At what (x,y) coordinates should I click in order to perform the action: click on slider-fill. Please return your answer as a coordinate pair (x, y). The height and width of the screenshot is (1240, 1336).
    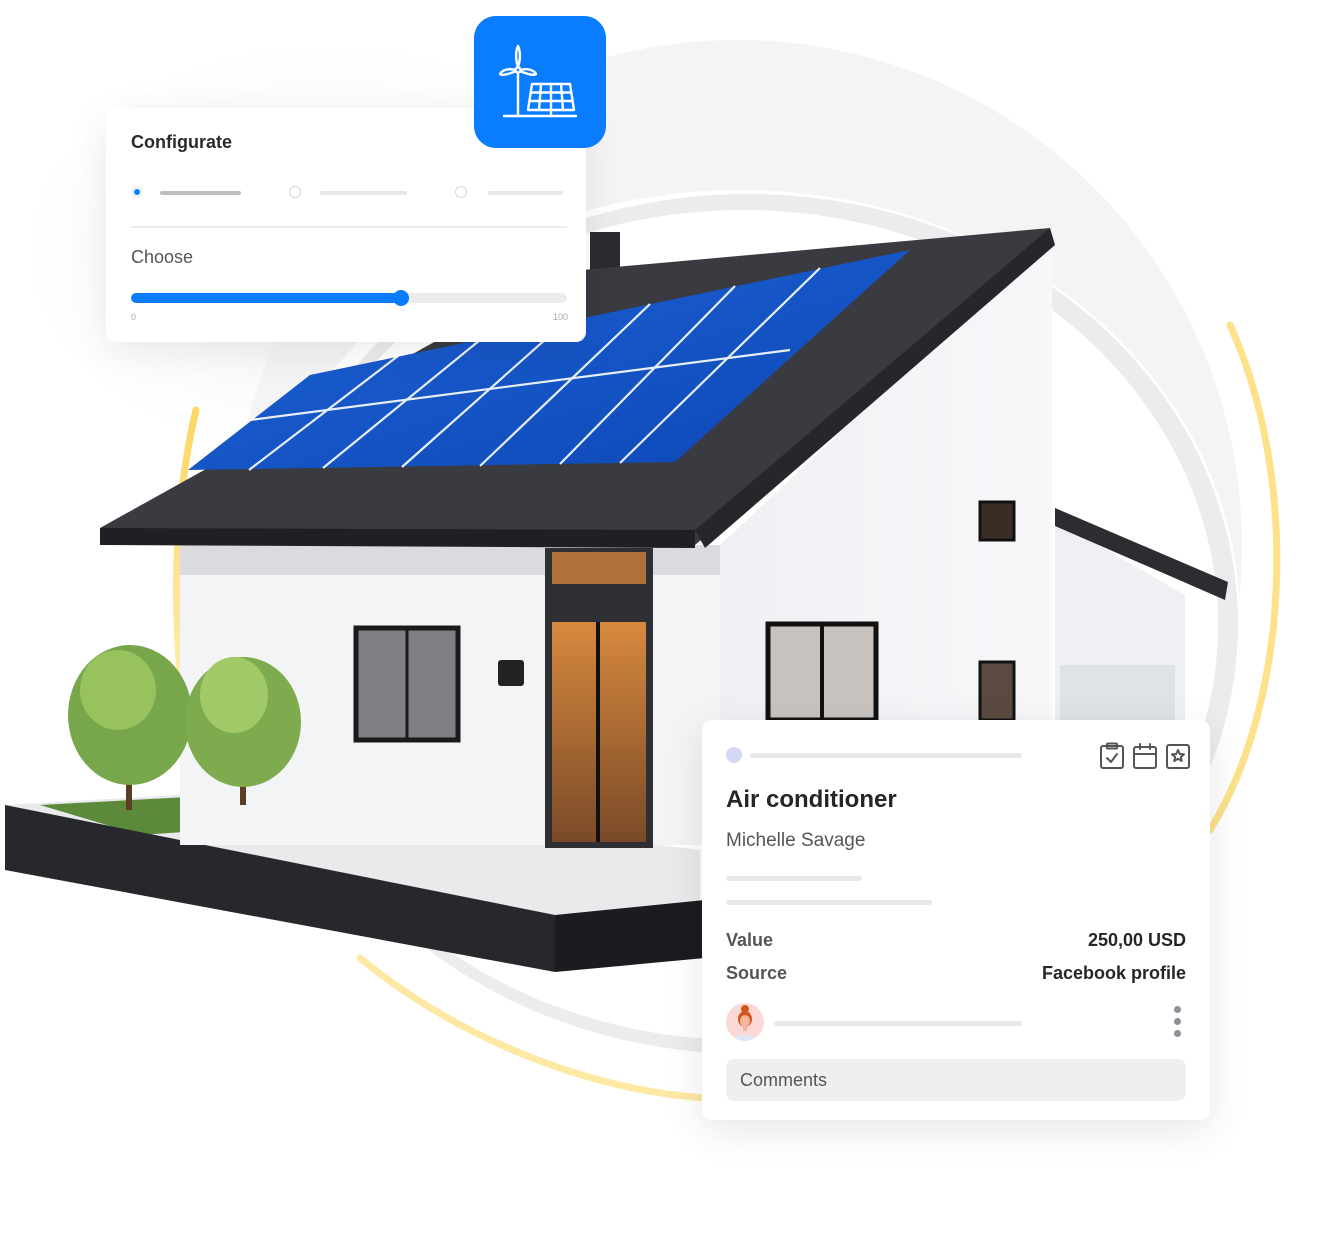
    Looking at the image, I should click on (266, 298).